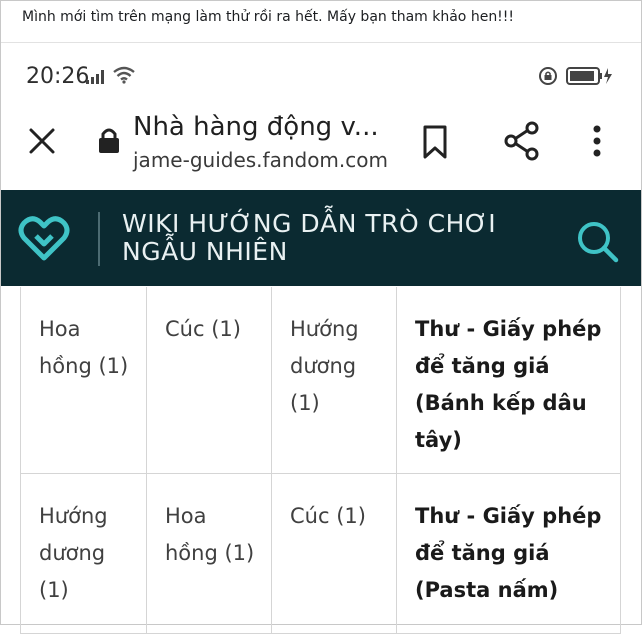 This screenshot has height=634, width=642. What do you see at coordinates (598, 242) in the screenshot?
I see `search-icon` at bounding box center [598, 242].